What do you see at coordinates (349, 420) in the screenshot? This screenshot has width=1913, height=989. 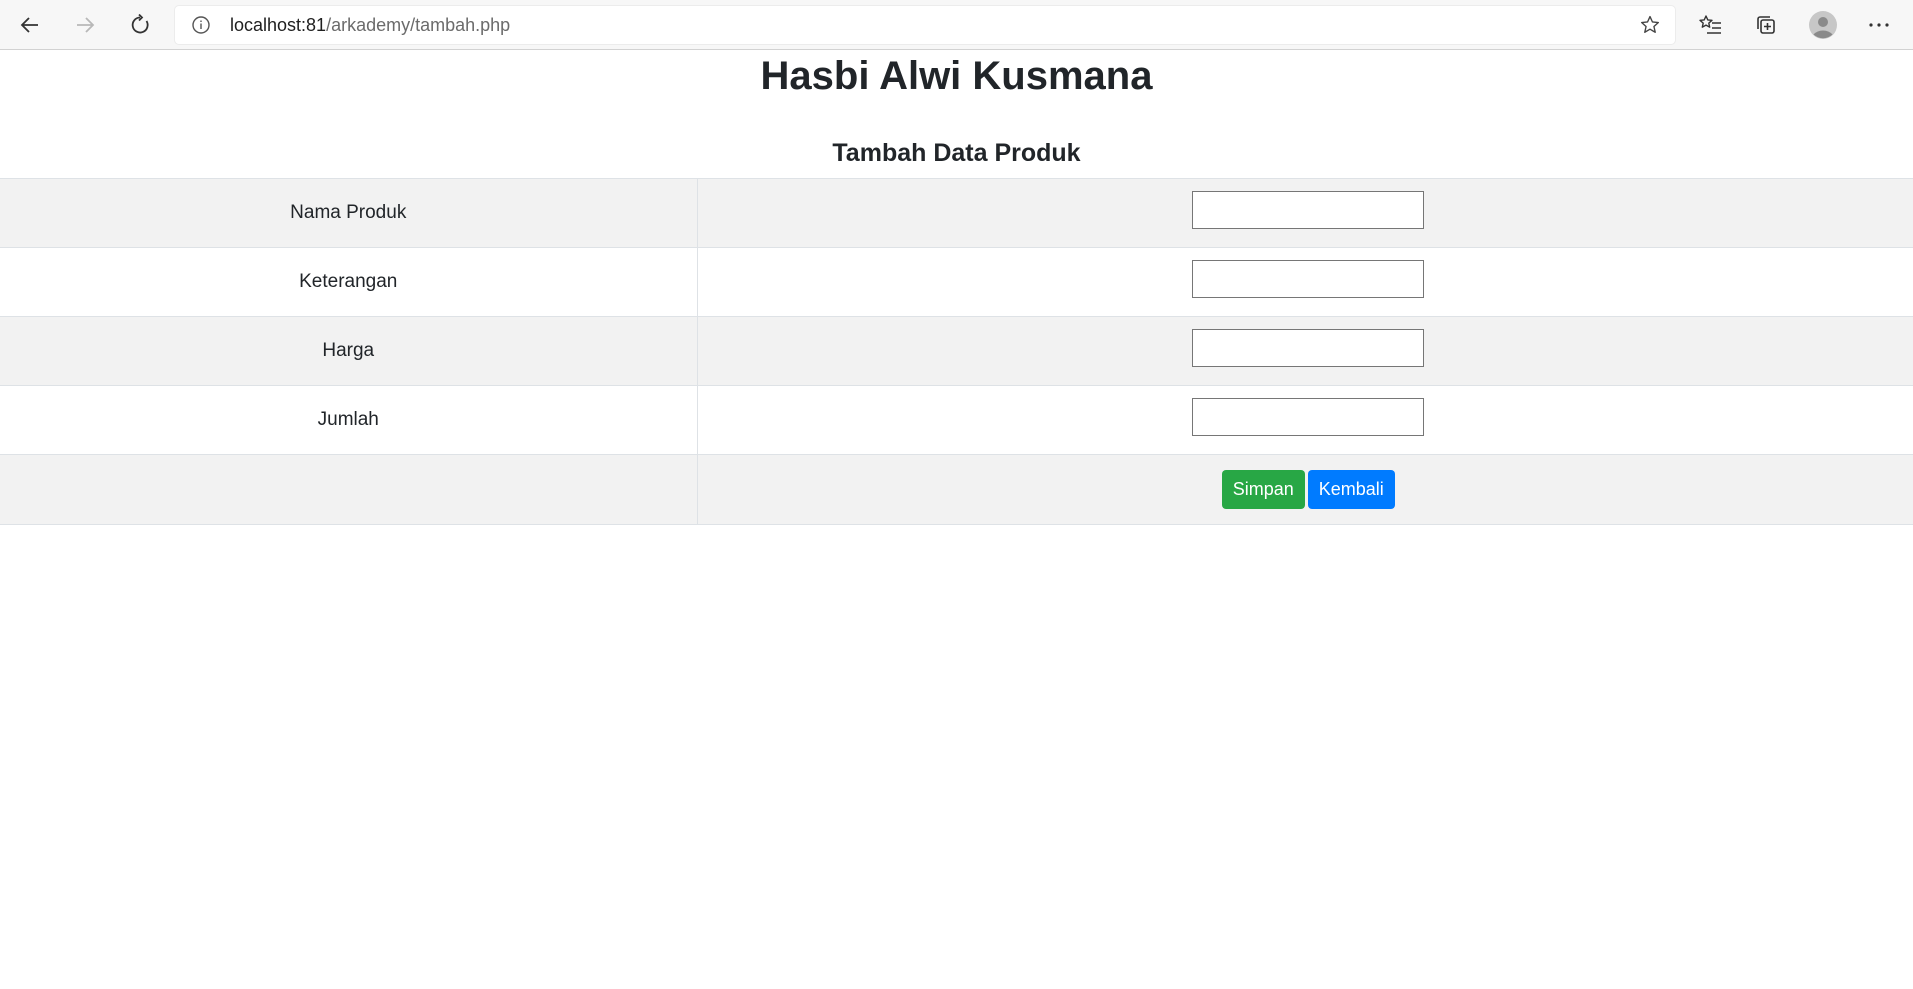 I see `field-label-jumlah: Jumlah` at bounding box center [349, 420].